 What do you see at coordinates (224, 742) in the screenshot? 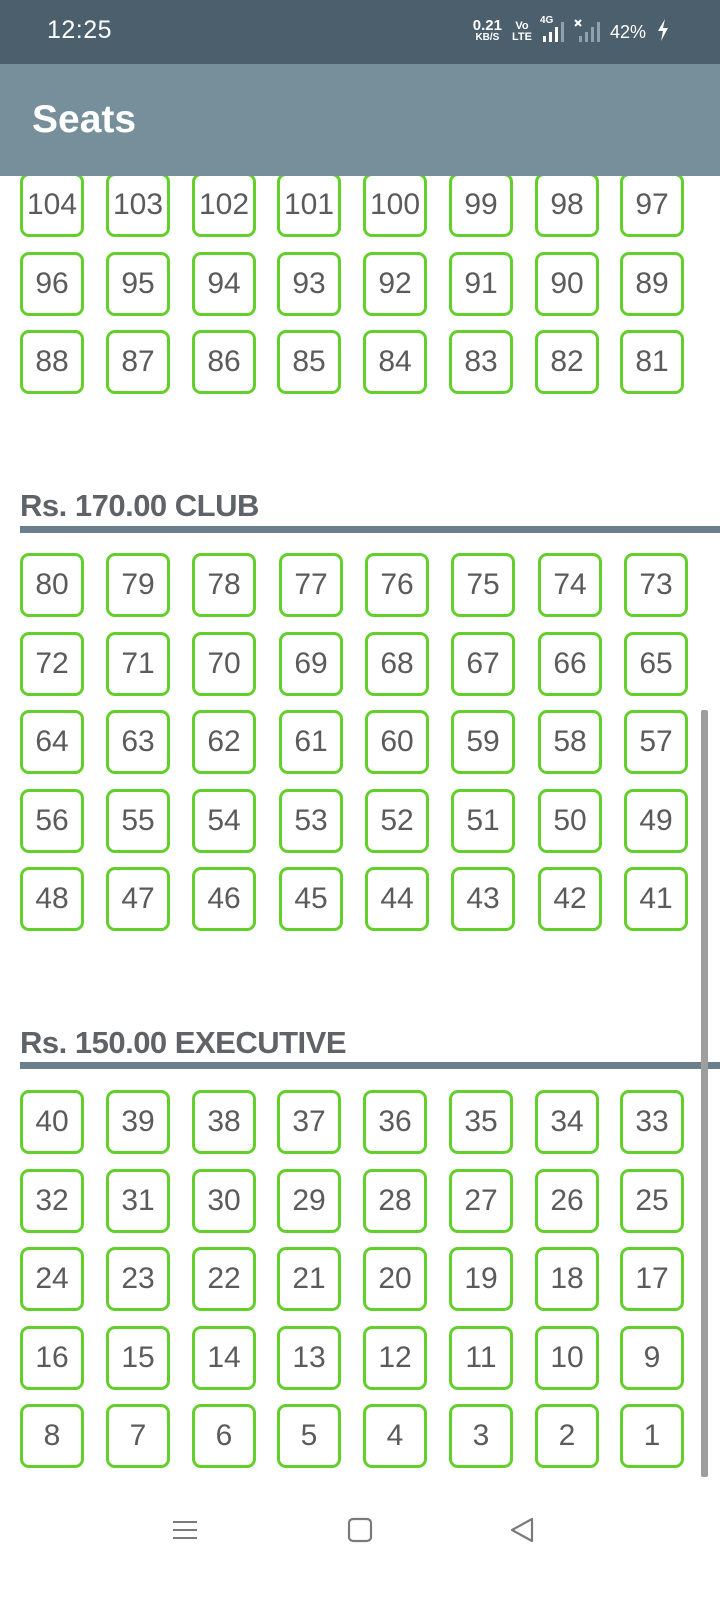
I see `seat: 62` at bounding box center [224, 742].